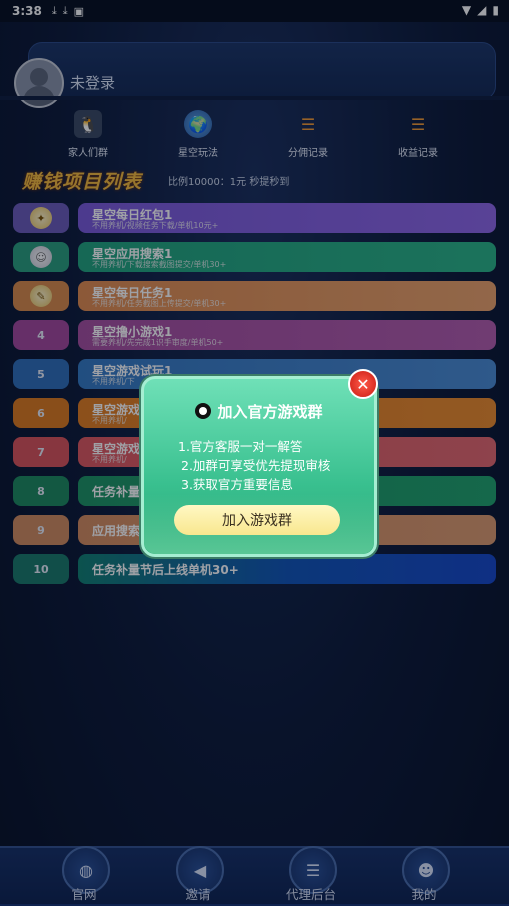  I want to click on dialog-line: 2.加群可享受优先提现审核, so click(256, 465).